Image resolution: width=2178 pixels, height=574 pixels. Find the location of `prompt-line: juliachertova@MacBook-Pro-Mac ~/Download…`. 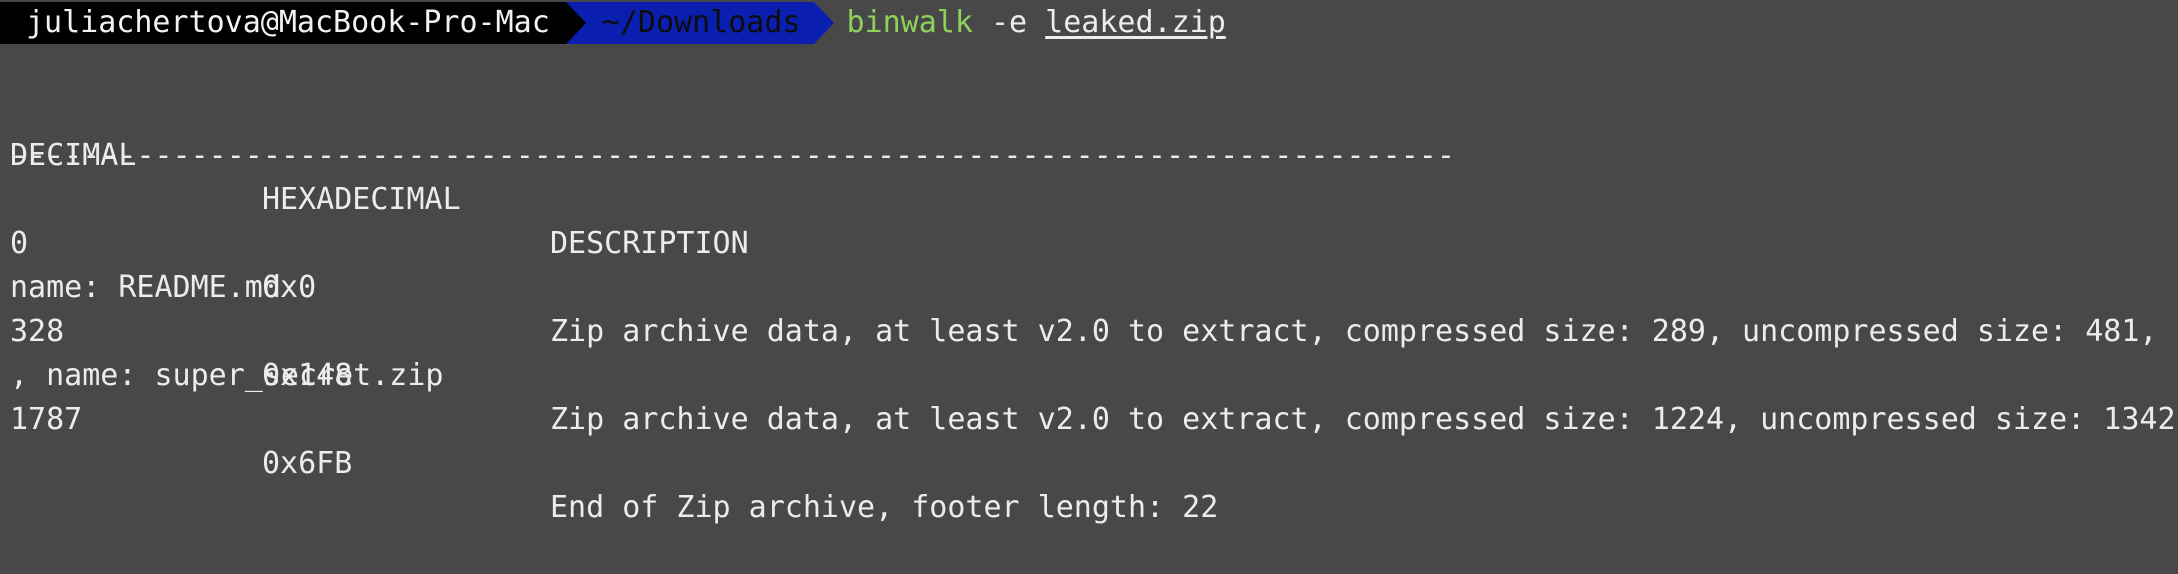

prompt-line: juliachertova@MacBook-Pro-Mac ~/Download… is located at coordinates (613, 23).